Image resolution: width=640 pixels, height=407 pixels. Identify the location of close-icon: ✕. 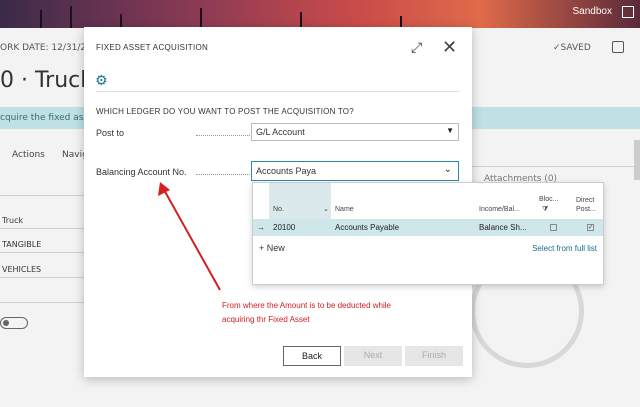
(449, 47).